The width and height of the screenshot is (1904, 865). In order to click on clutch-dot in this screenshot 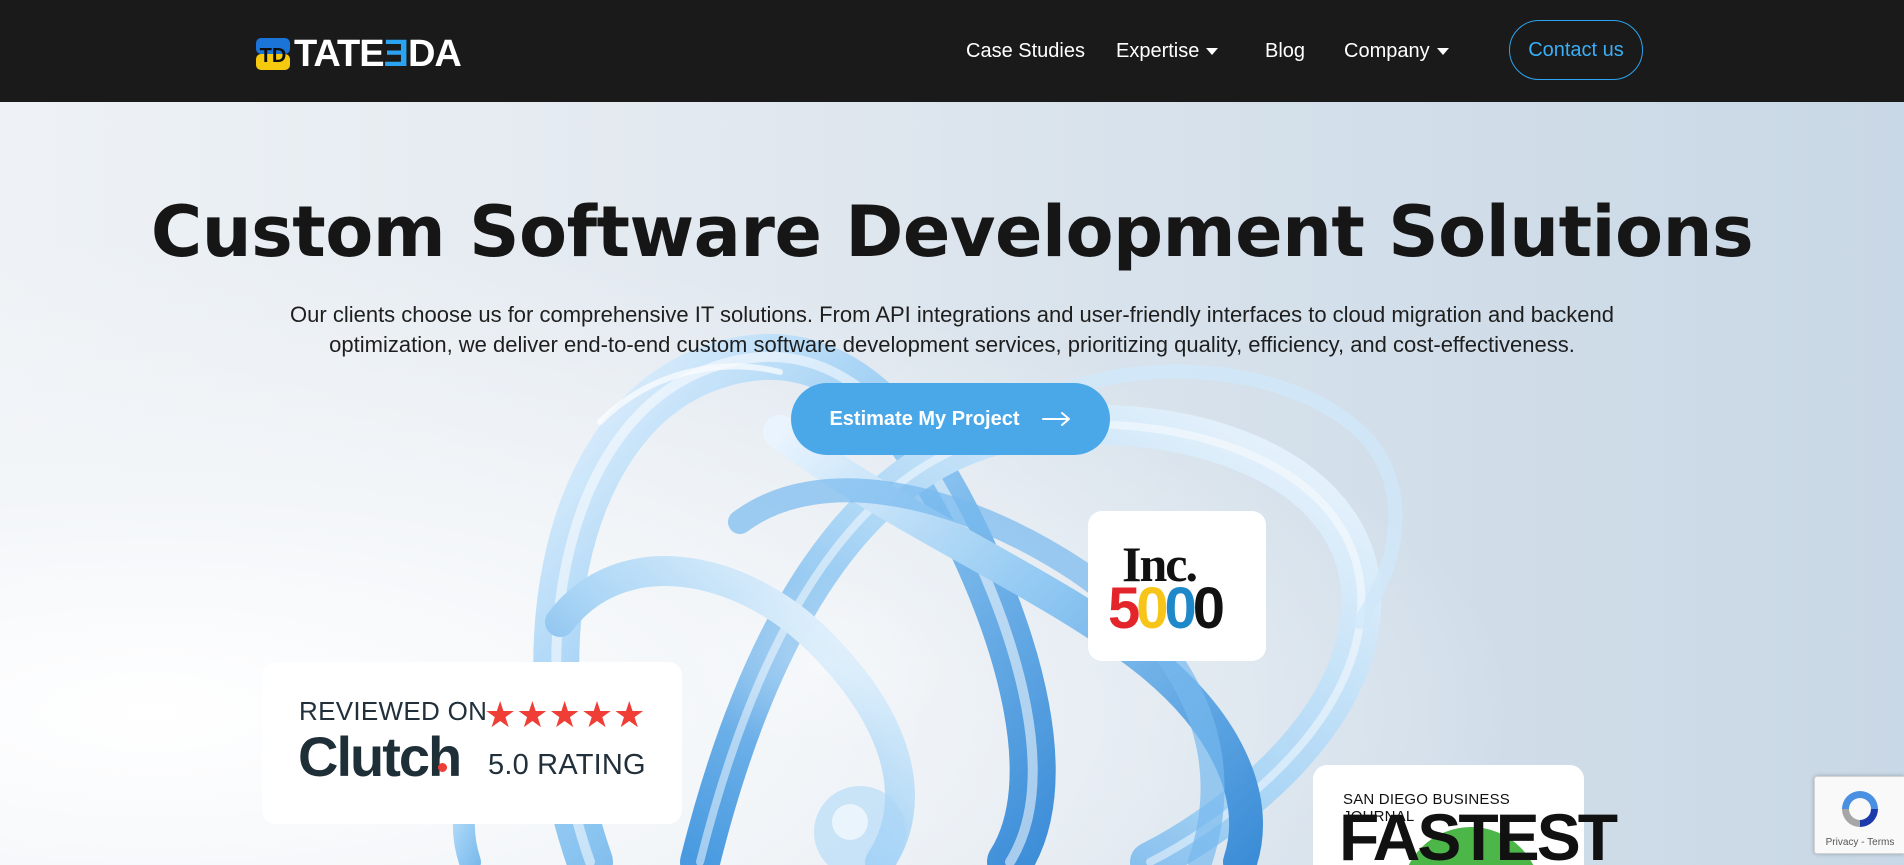, I will do `click(442, 767)`.